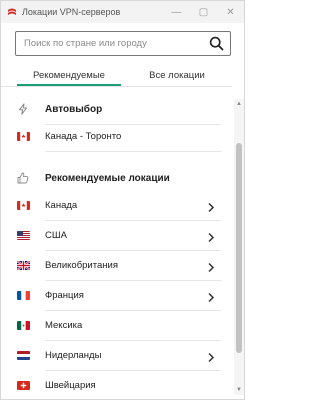 Image resolution: width=320 pixels, height=400 pixels. What do you see at coordinates (61, 205) in the screenshot?
I see `location-label: Канада` at bounding box center [61, 205].